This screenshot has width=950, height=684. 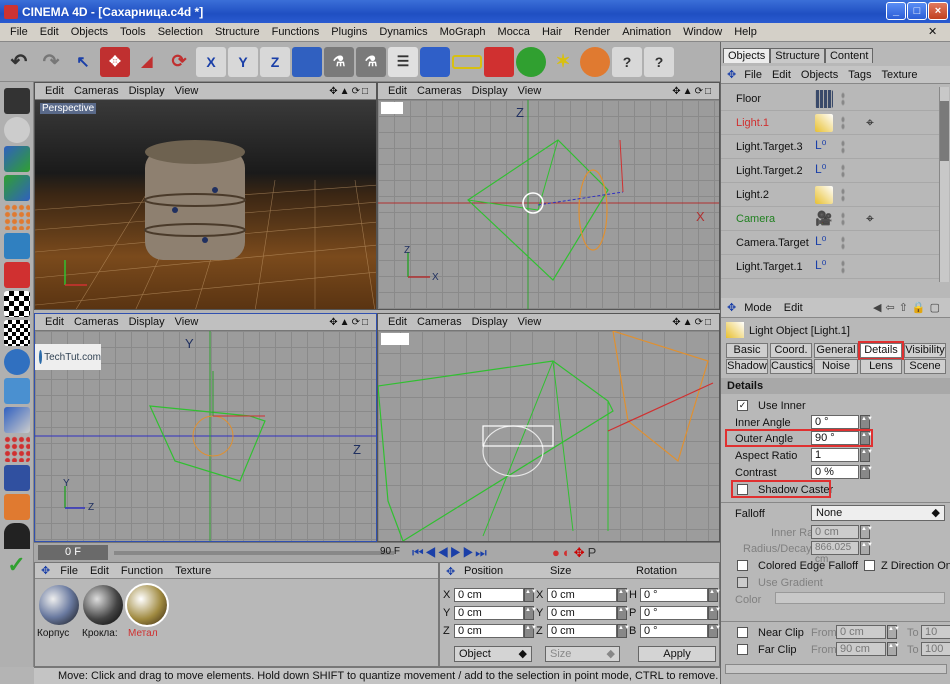 I want to click on material-swatch-corpus, so click(x=59, y=605).